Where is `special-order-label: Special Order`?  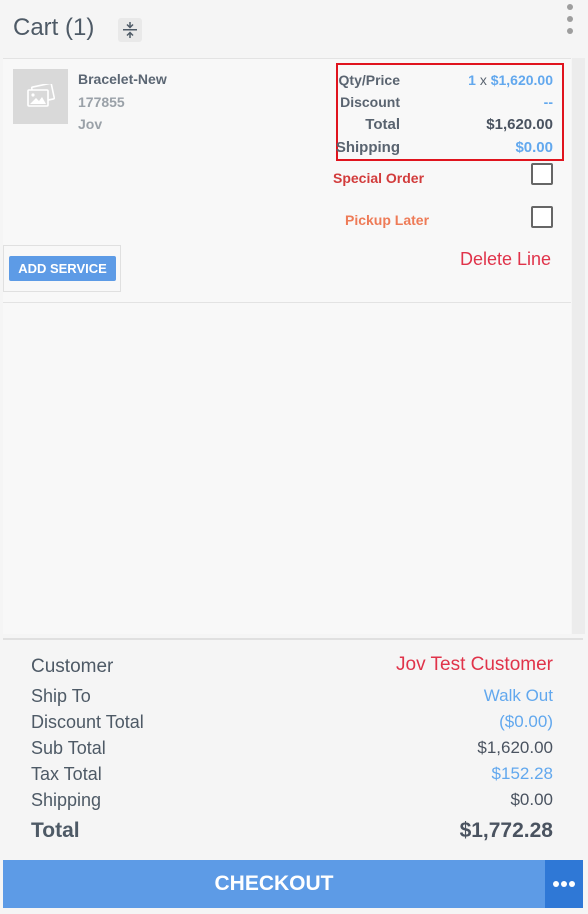 special-order-label: Special Order is located at coordinates (379, 178).